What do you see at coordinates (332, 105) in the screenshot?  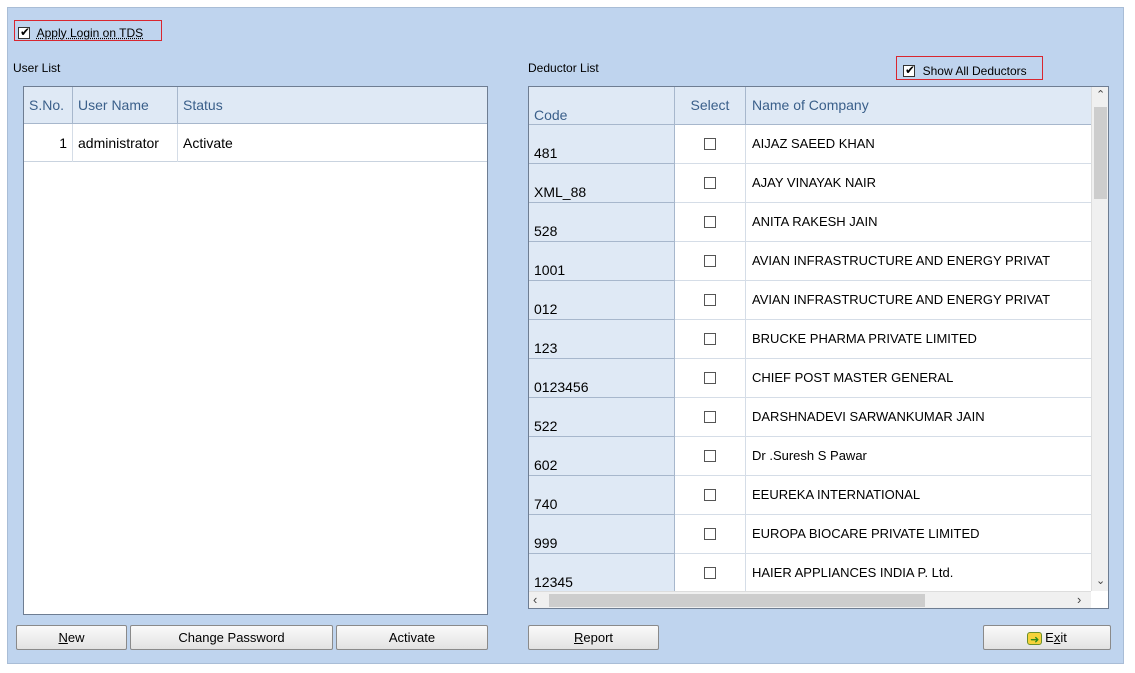 I see `col-status: Status` at bounding box center [332, 105].